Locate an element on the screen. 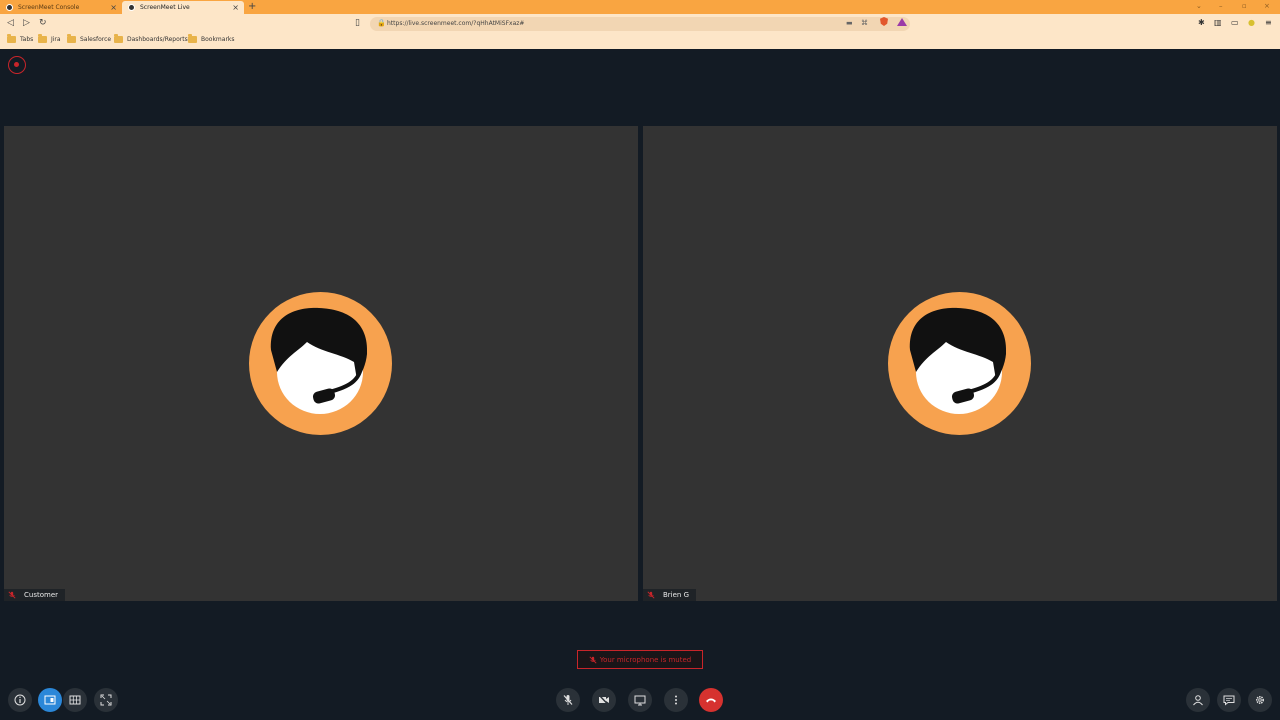 This screenshot has width=1280, height=720. browser-tab-console: ScreenMeet Console × is located at coordinates (61, 7).